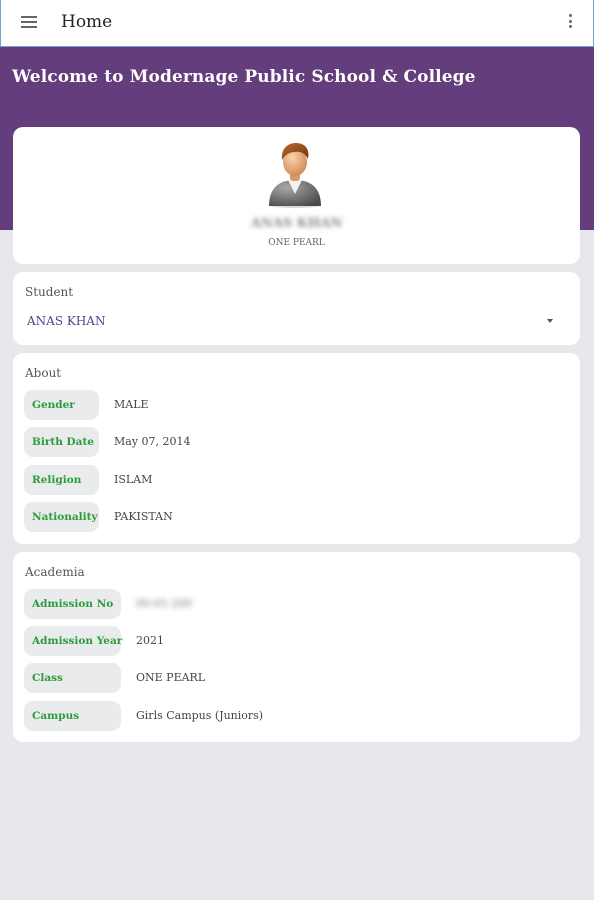 This screenshot has width=594, height=900. I want to click on religion-value: ISLAM, so click(133, 479).